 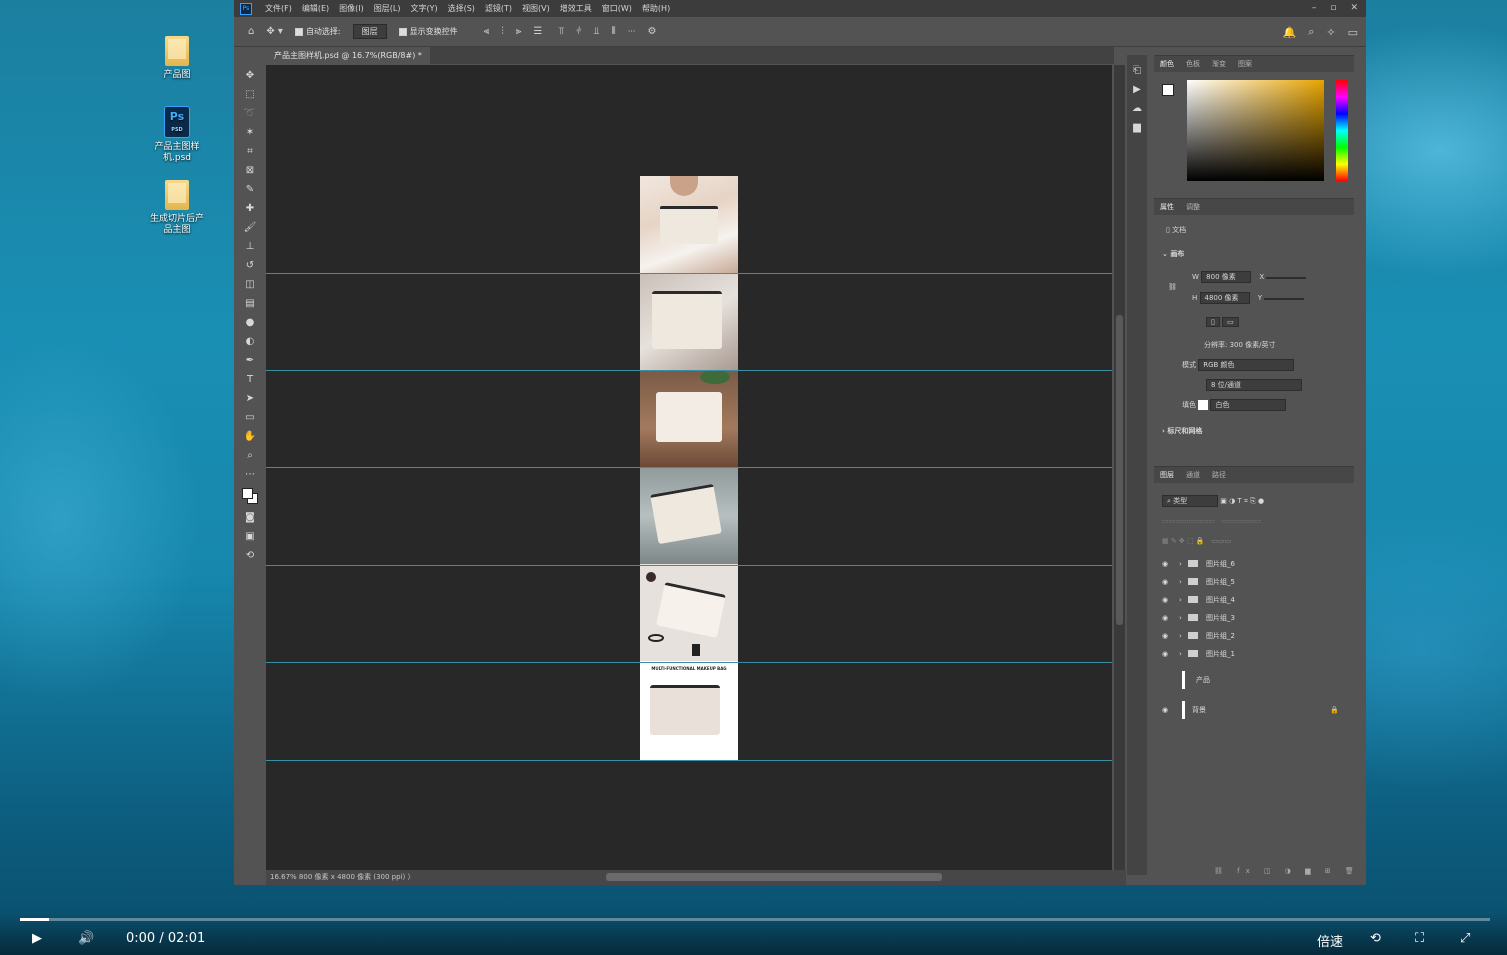 What do you see at coordinates (423, 8) in the screenshot?
I see `menu-type: 文字(Y)` at bounding box center [423, 8].